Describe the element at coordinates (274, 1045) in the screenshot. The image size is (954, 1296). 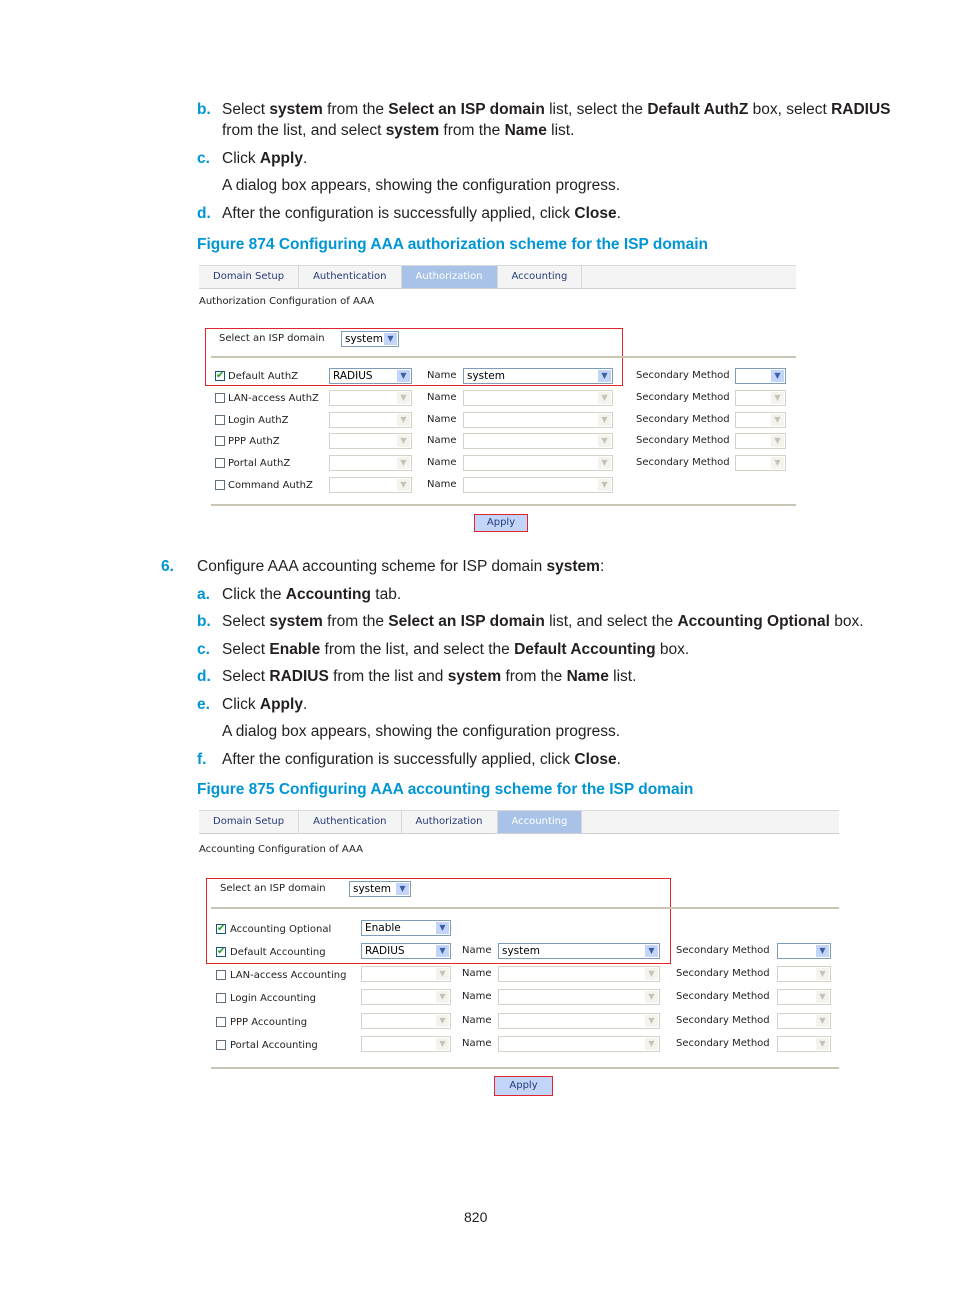
I see `row-label: Portal Accounting` at that location.